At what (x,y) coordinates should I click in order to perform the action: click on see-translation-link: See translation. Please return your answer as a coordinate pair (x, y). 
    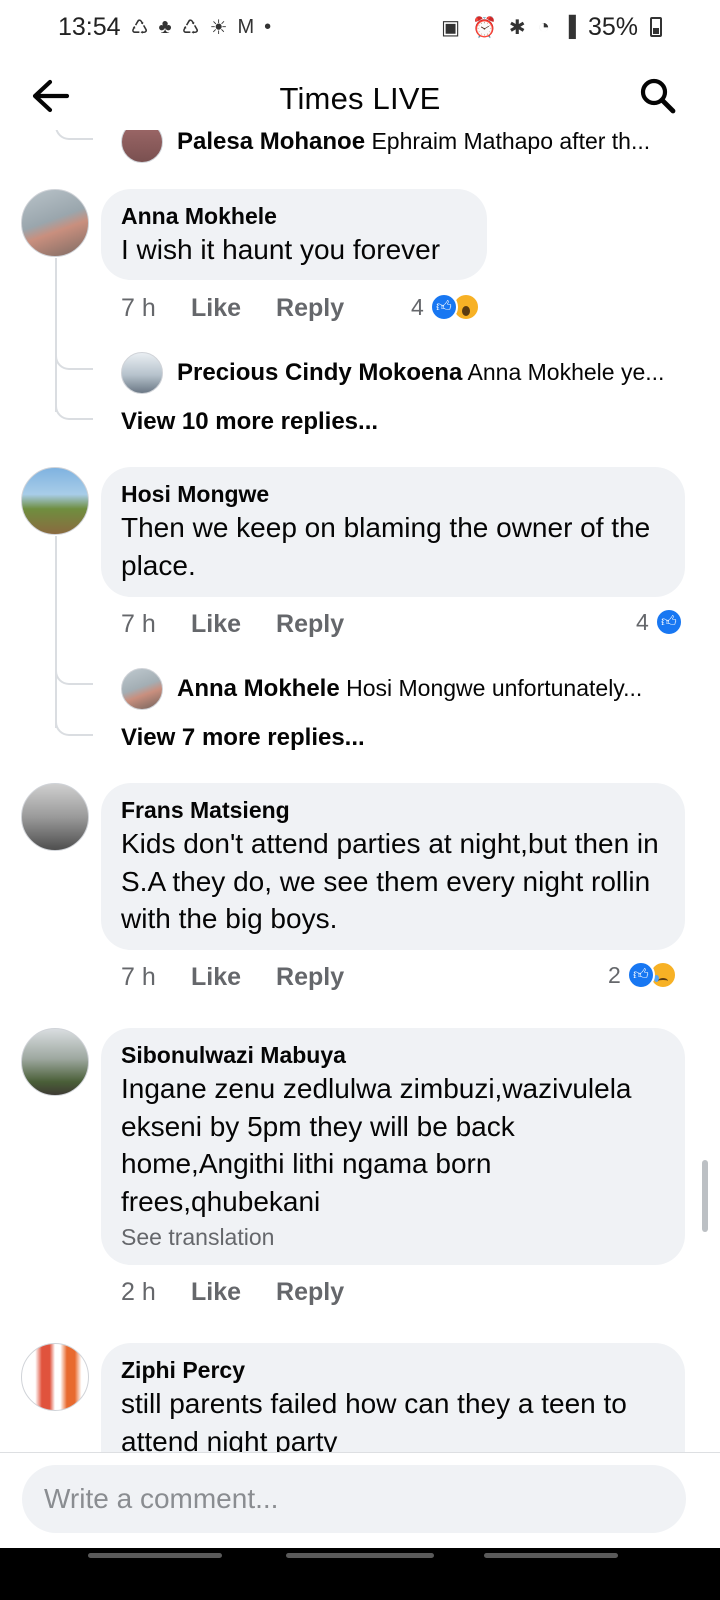
    Looking at the image, I should click on (393, 1237).